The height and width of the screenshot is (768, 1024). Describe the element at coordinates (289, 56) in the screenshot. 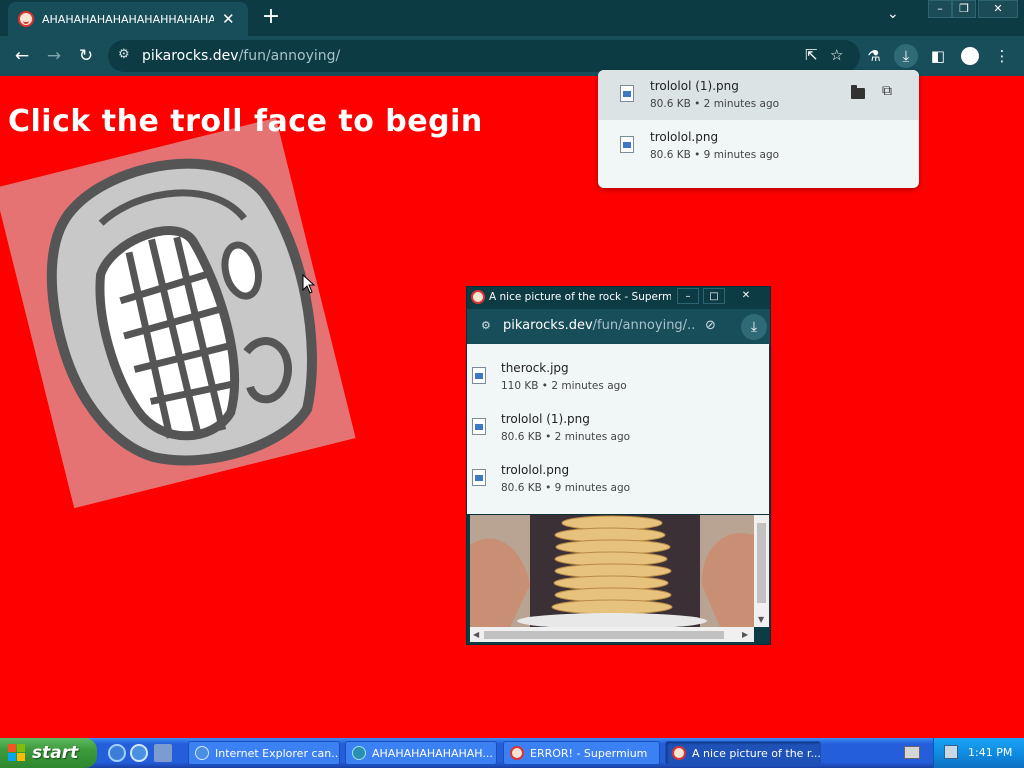

I see `address-path: /fun/annoying/` at that location.